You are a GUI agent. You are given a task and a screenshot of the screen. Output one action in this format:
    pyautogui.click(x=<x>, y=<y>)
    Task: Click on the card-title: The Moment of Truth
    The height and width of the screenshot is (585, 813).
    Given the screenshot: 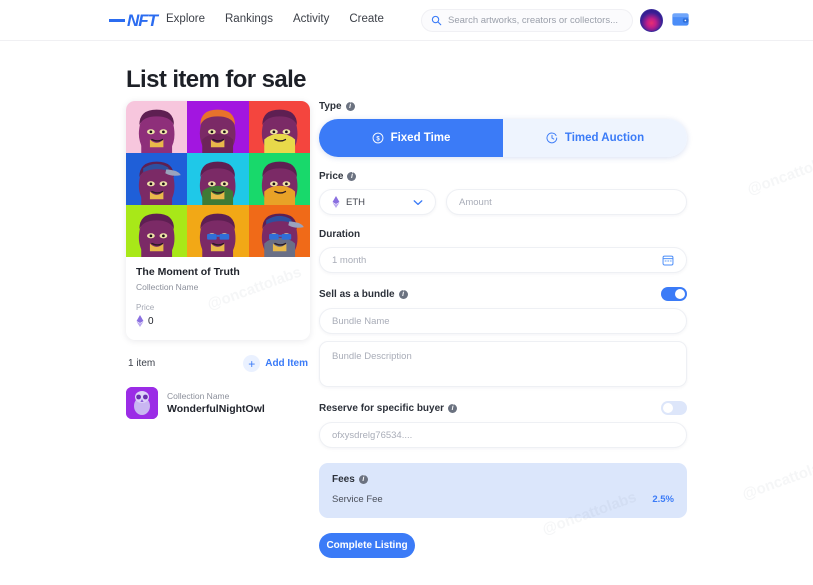 What is the action you would take?
    pyautogui.click(x=188, y=272)
    